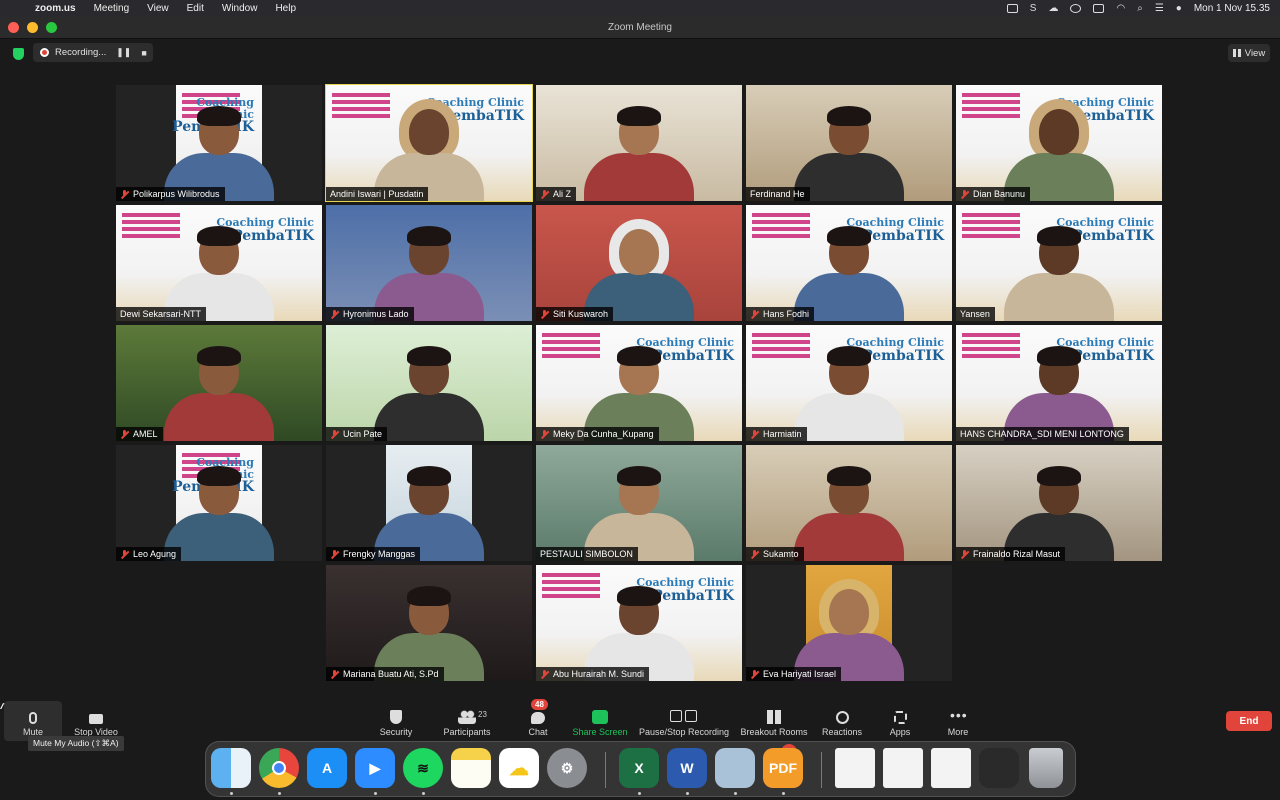  I want to click on dock-preview-icon, so click(735, 768).